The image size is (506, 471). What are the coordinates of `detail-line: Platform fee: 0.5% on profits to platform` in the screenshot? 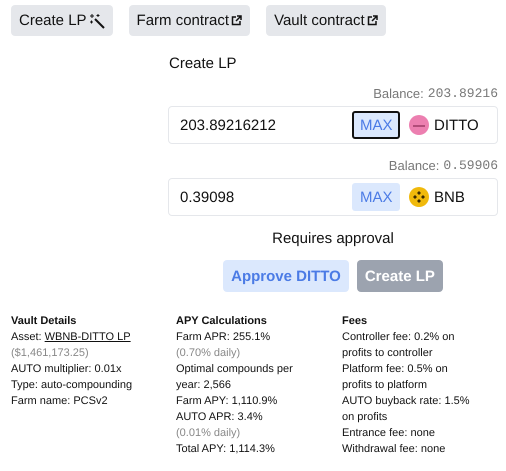 It's located at (395, 377).